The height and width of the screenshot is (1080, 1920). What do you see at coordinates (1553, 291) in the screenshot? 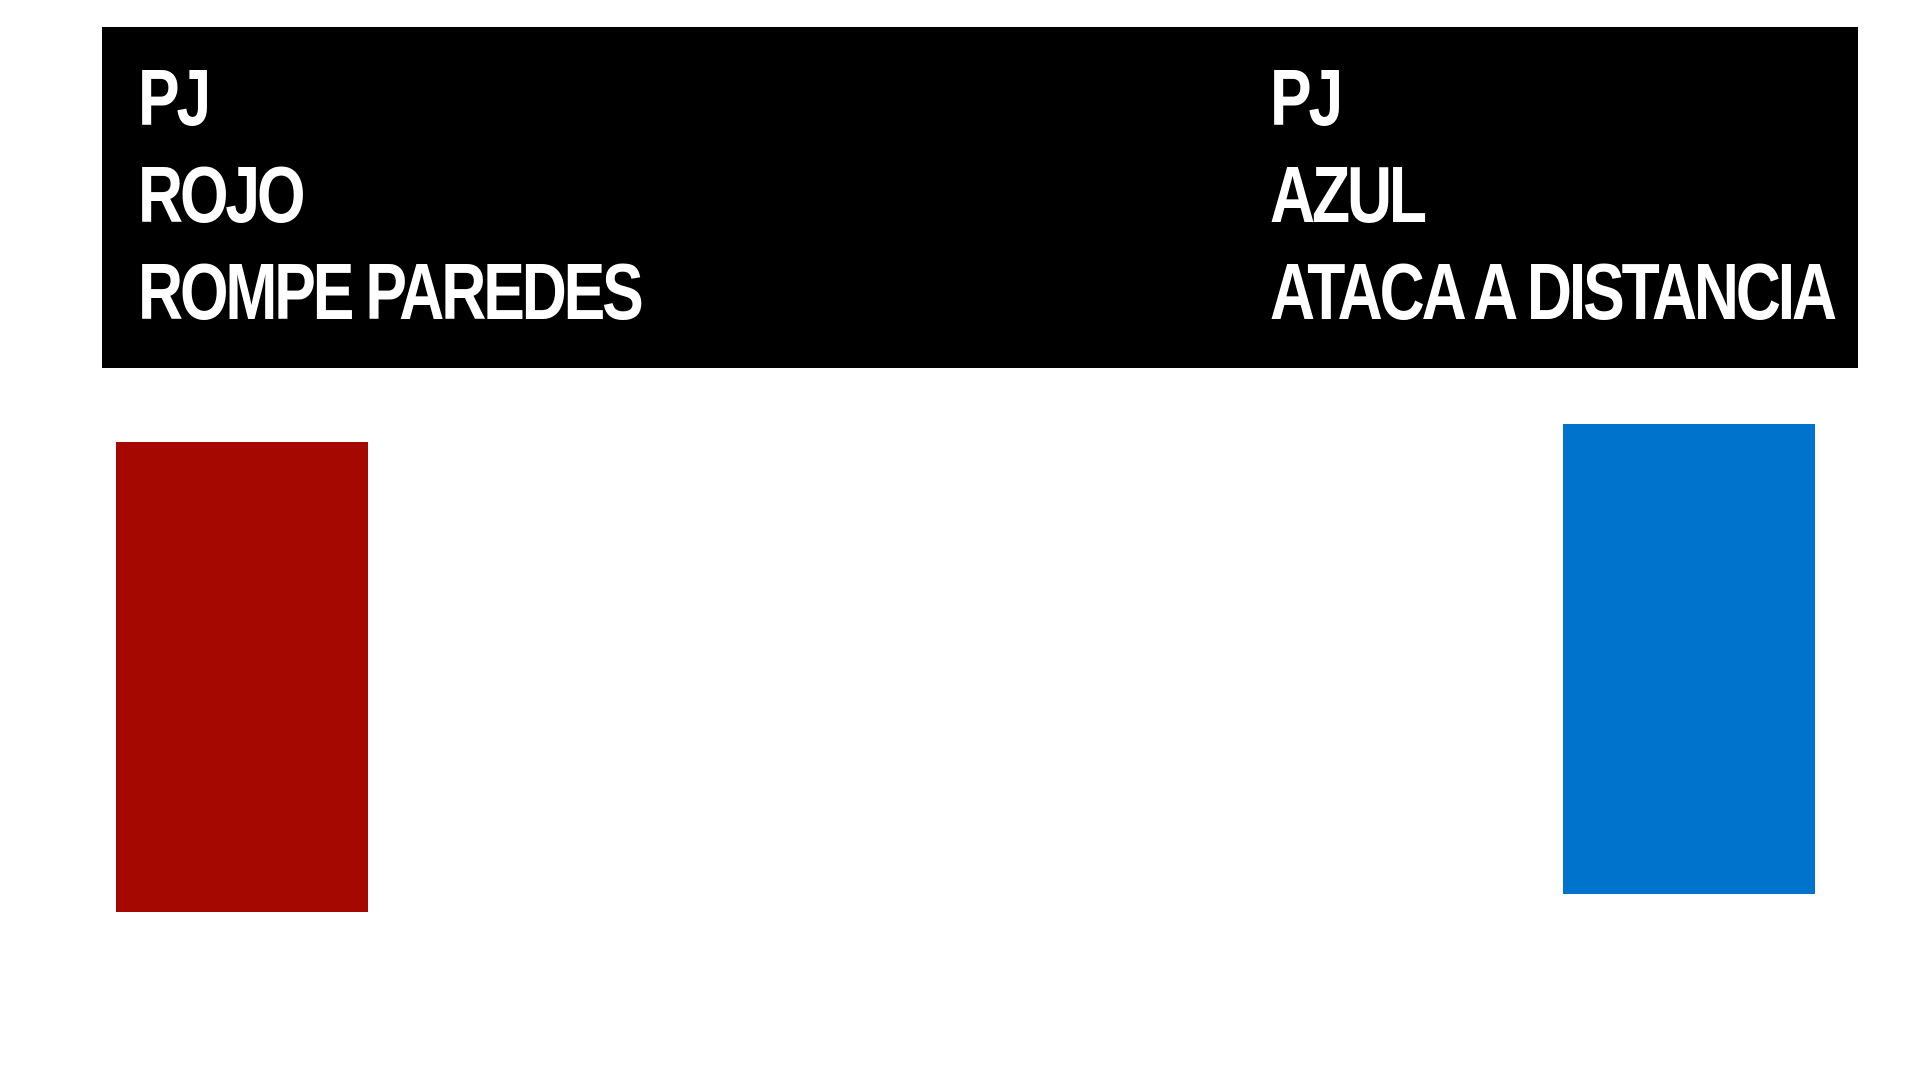
I see `blue-character-ability: ATACA A DISTANCIA` at bounding box center [1553, 291].